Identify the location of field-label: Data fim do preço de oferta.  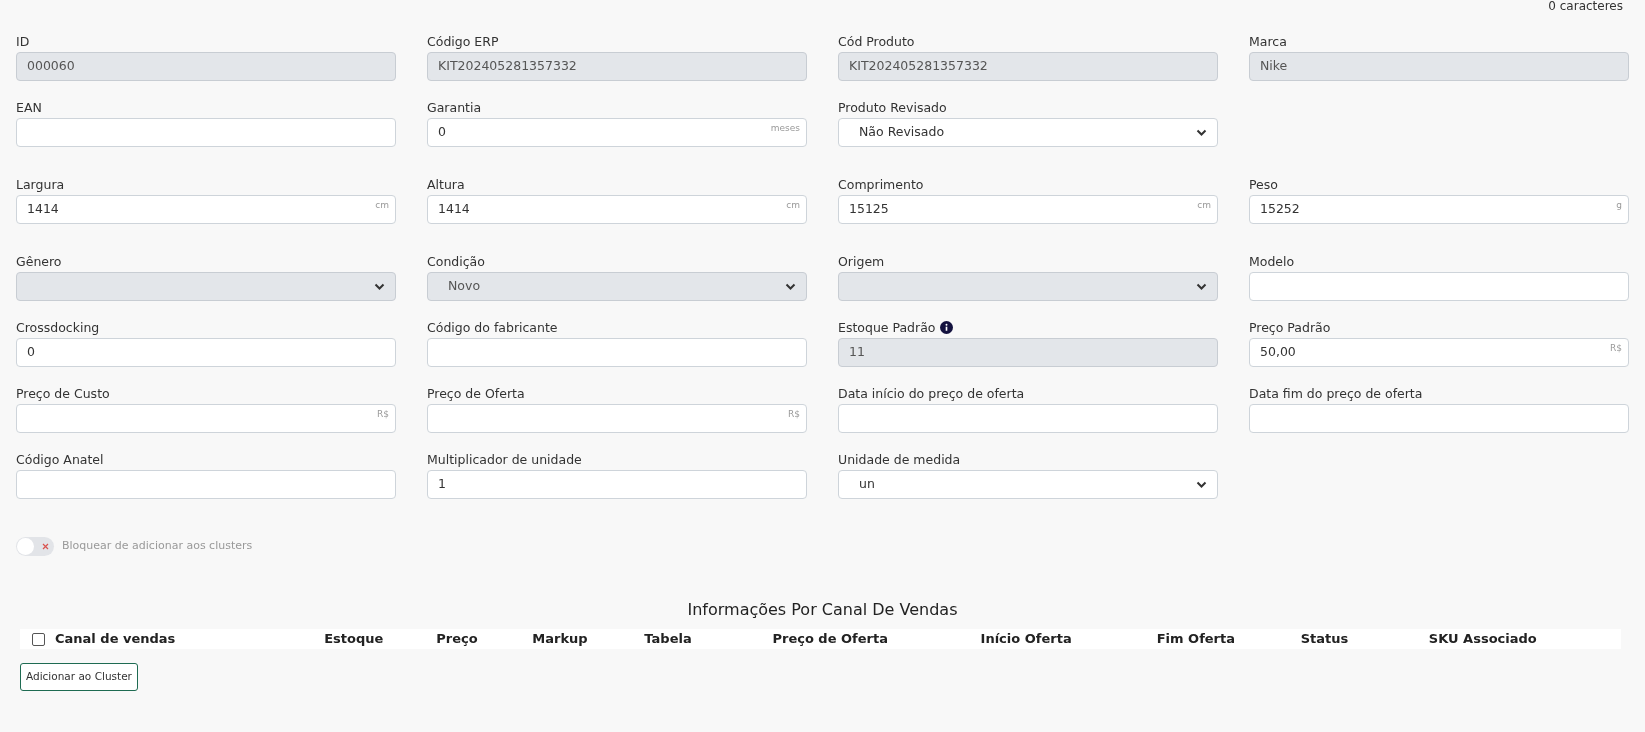
(1336, 393).